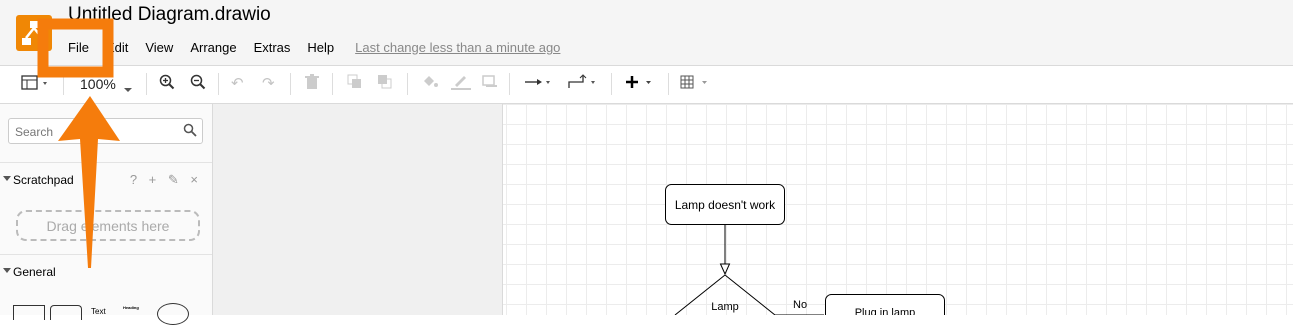 The width and height of the screenshot is (1293, 325). I want to click on line-color-icon, so click(461, 84).